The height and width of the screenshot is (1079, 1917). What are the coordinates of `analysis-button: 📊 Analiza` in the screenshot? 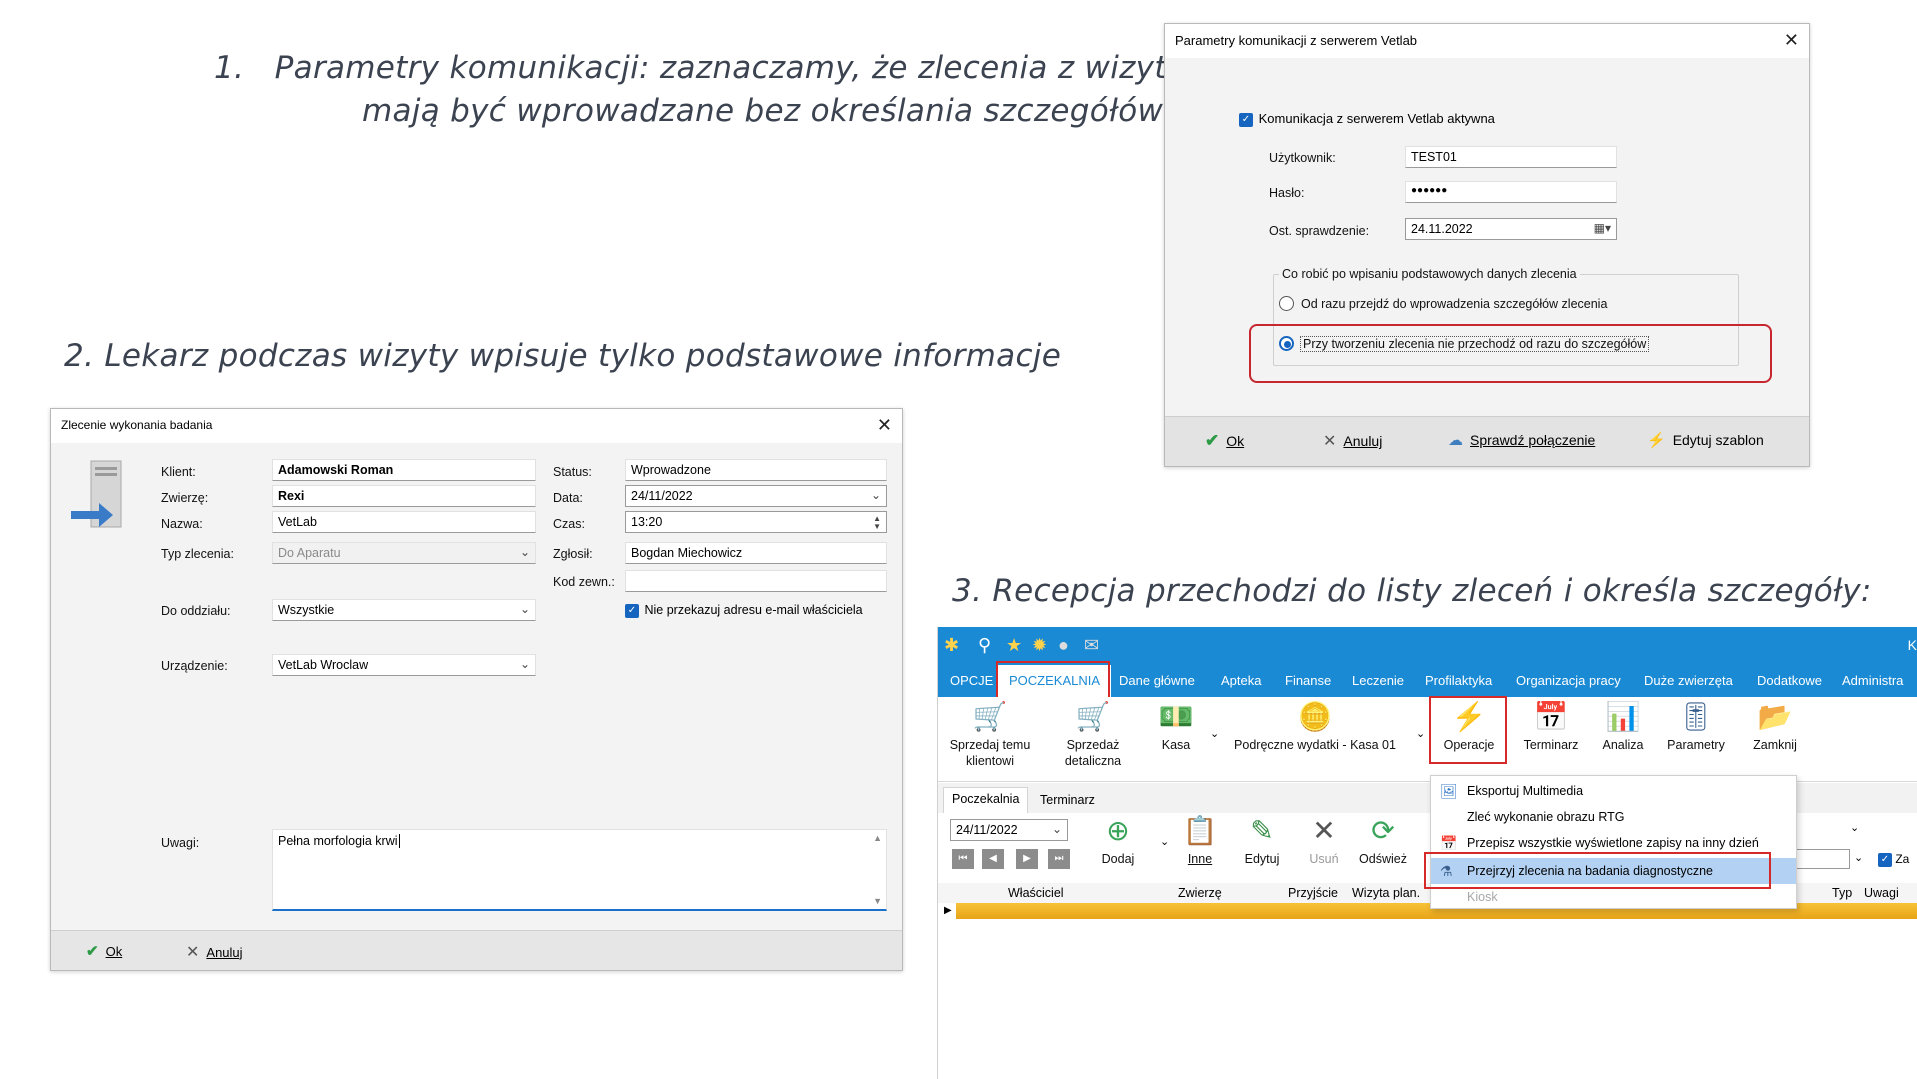 It's located at (1623, 727).